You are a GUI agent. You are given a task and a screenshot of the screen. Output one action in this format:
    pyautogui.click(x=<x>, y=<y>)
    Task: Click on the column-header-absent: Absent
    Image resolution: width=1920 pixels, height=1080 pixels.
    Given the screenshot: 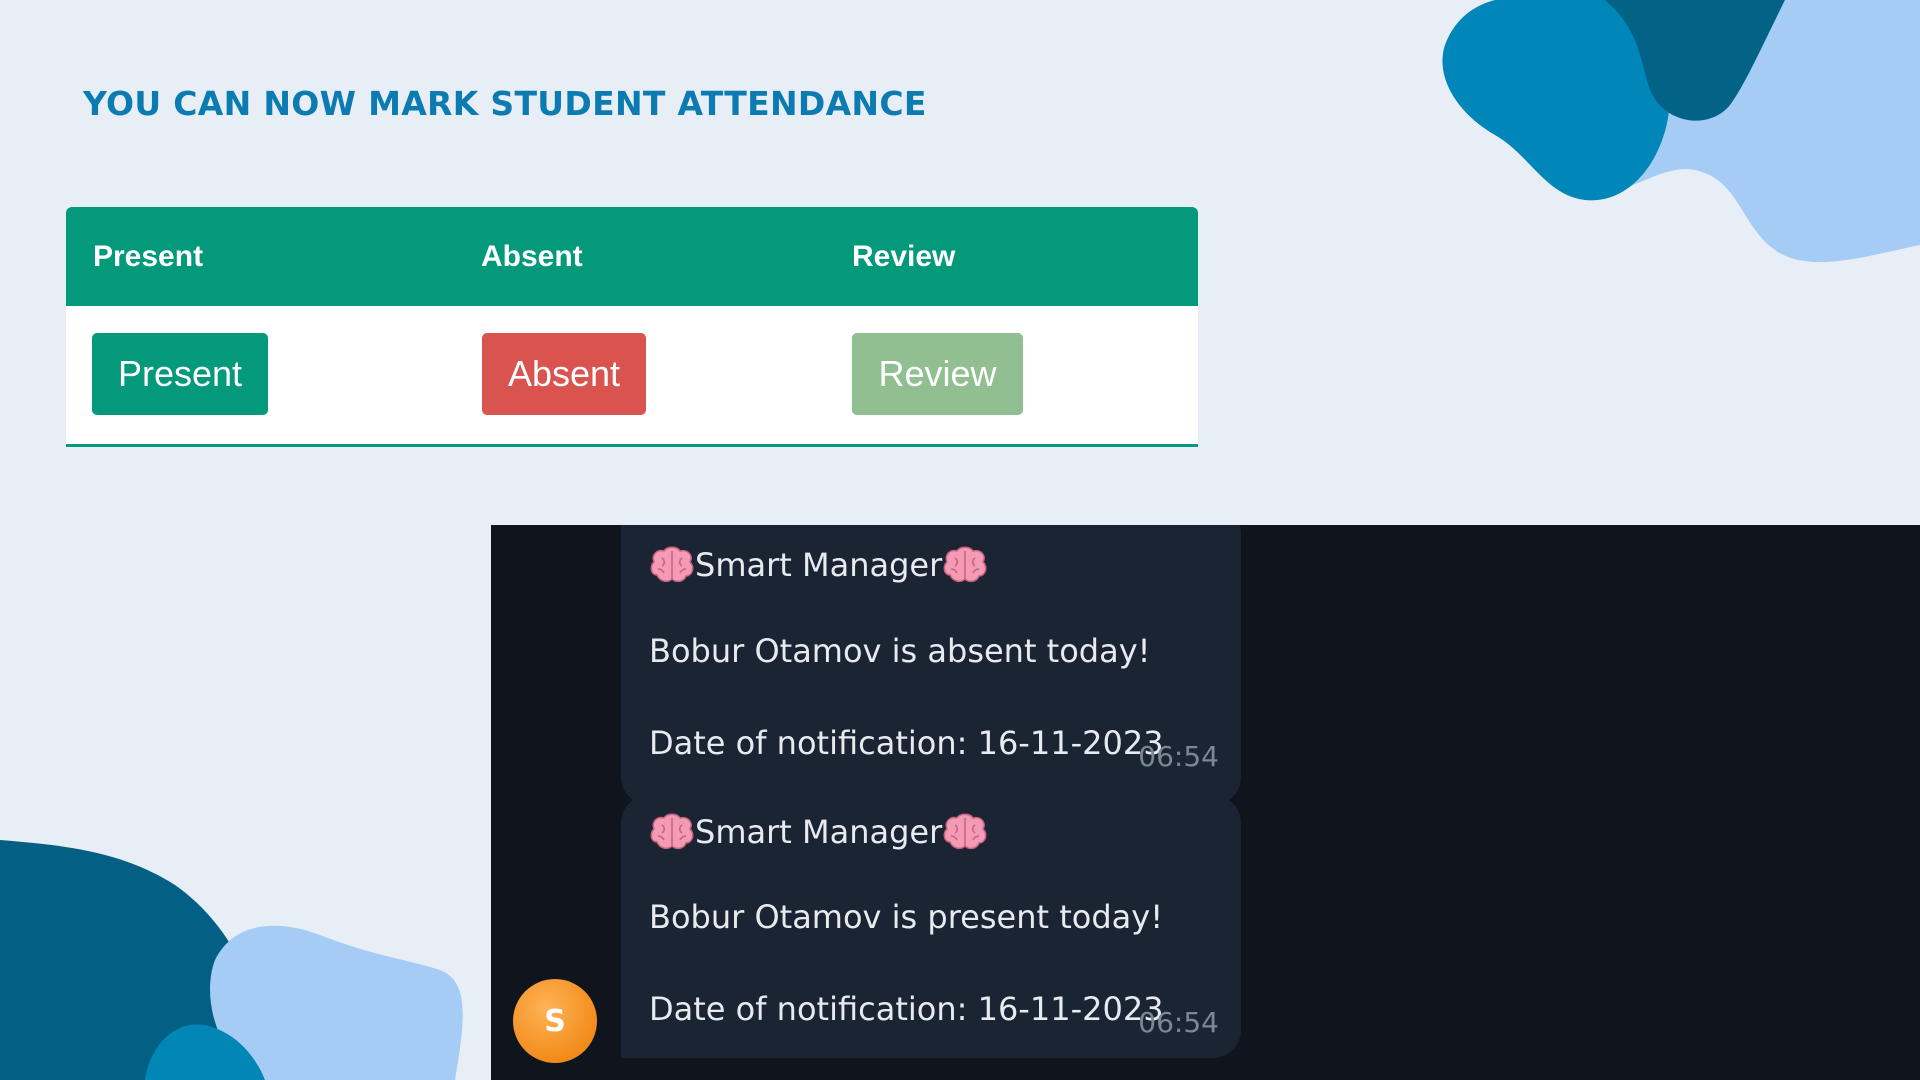 What is the action you would take?
    pyautogui.click(x=532, y=256)
    